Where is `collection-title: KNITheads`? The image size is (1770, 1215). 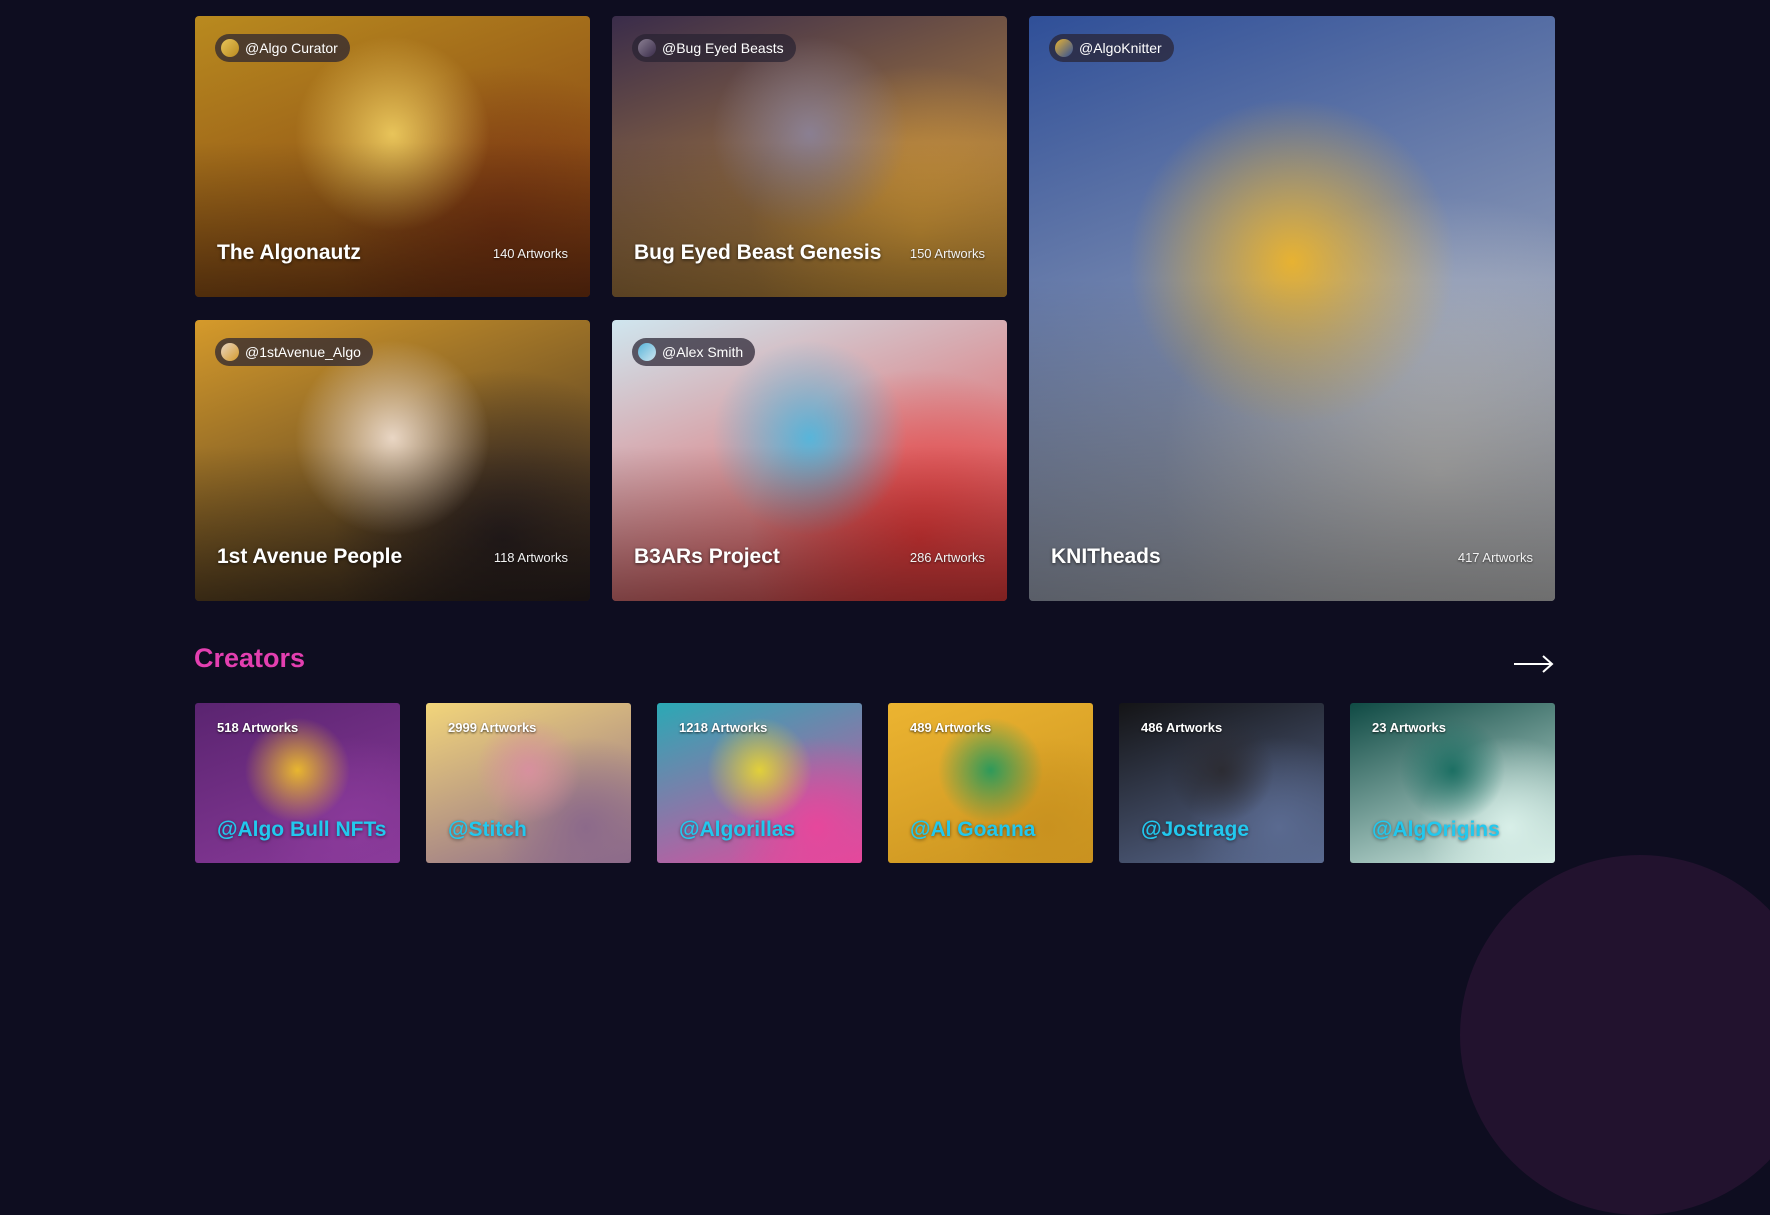 collection-title: KNITheads is located at coordinates (1106, 556).